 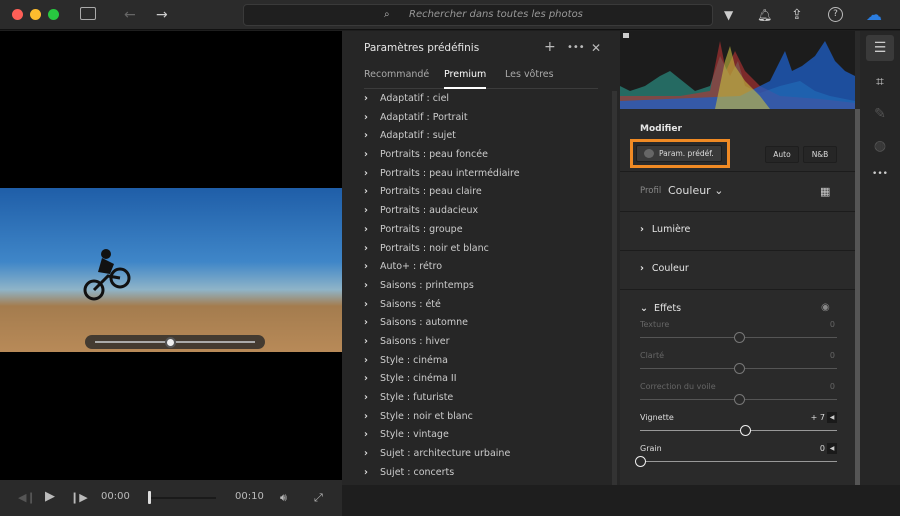 I want to click on video-scrub-overlay, so click(x=175, y=342).